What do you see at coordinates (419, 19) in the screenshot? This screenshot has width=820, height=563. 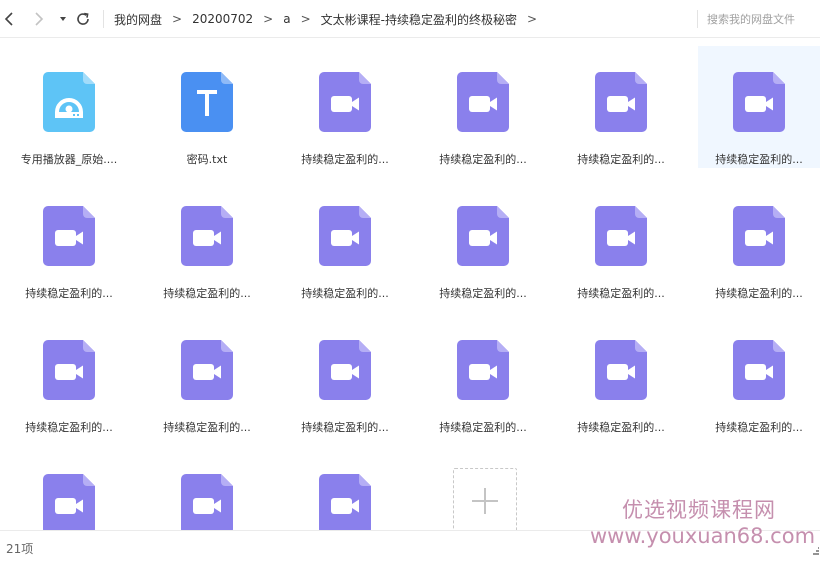 I see `breadcrumb-item: 文太彬课程-持续稳定盈利的终极秘密` at bounding box center [419, 19].